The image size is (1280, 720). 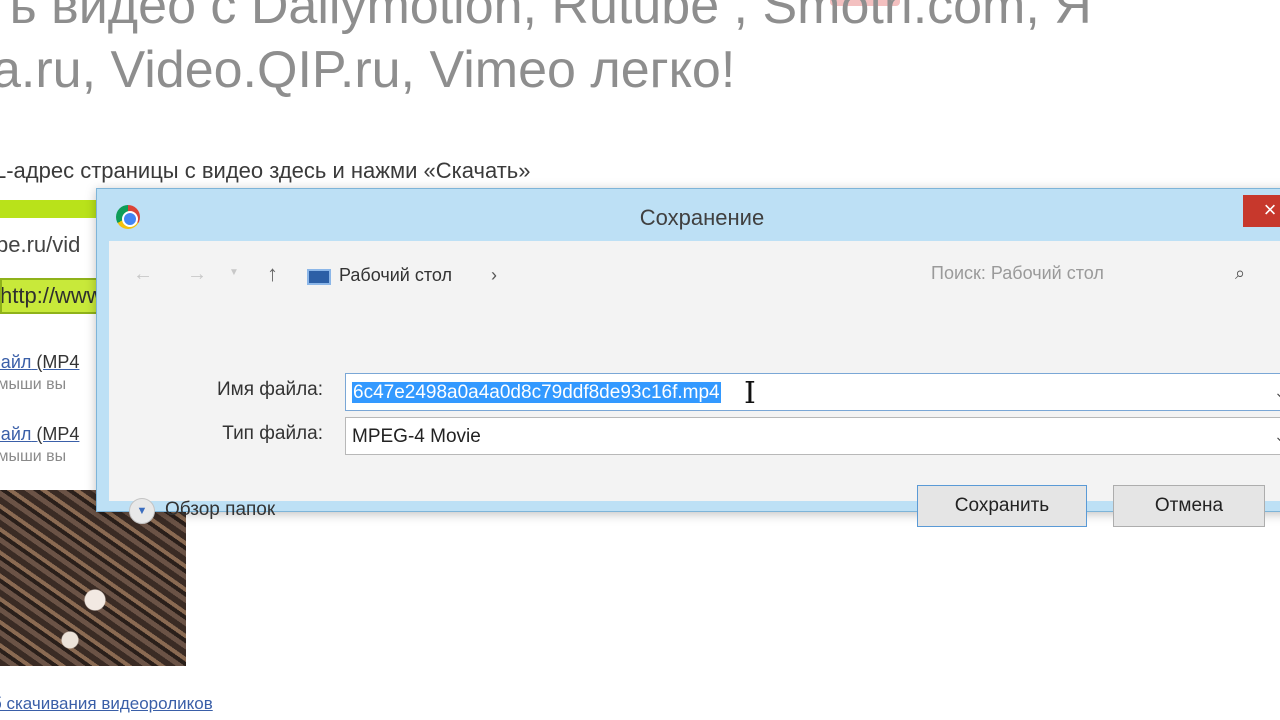 What do you see at coordinates (1261, 211) in the screenshot?
I see `close-button: ×` at bounding box center [1261, 211].